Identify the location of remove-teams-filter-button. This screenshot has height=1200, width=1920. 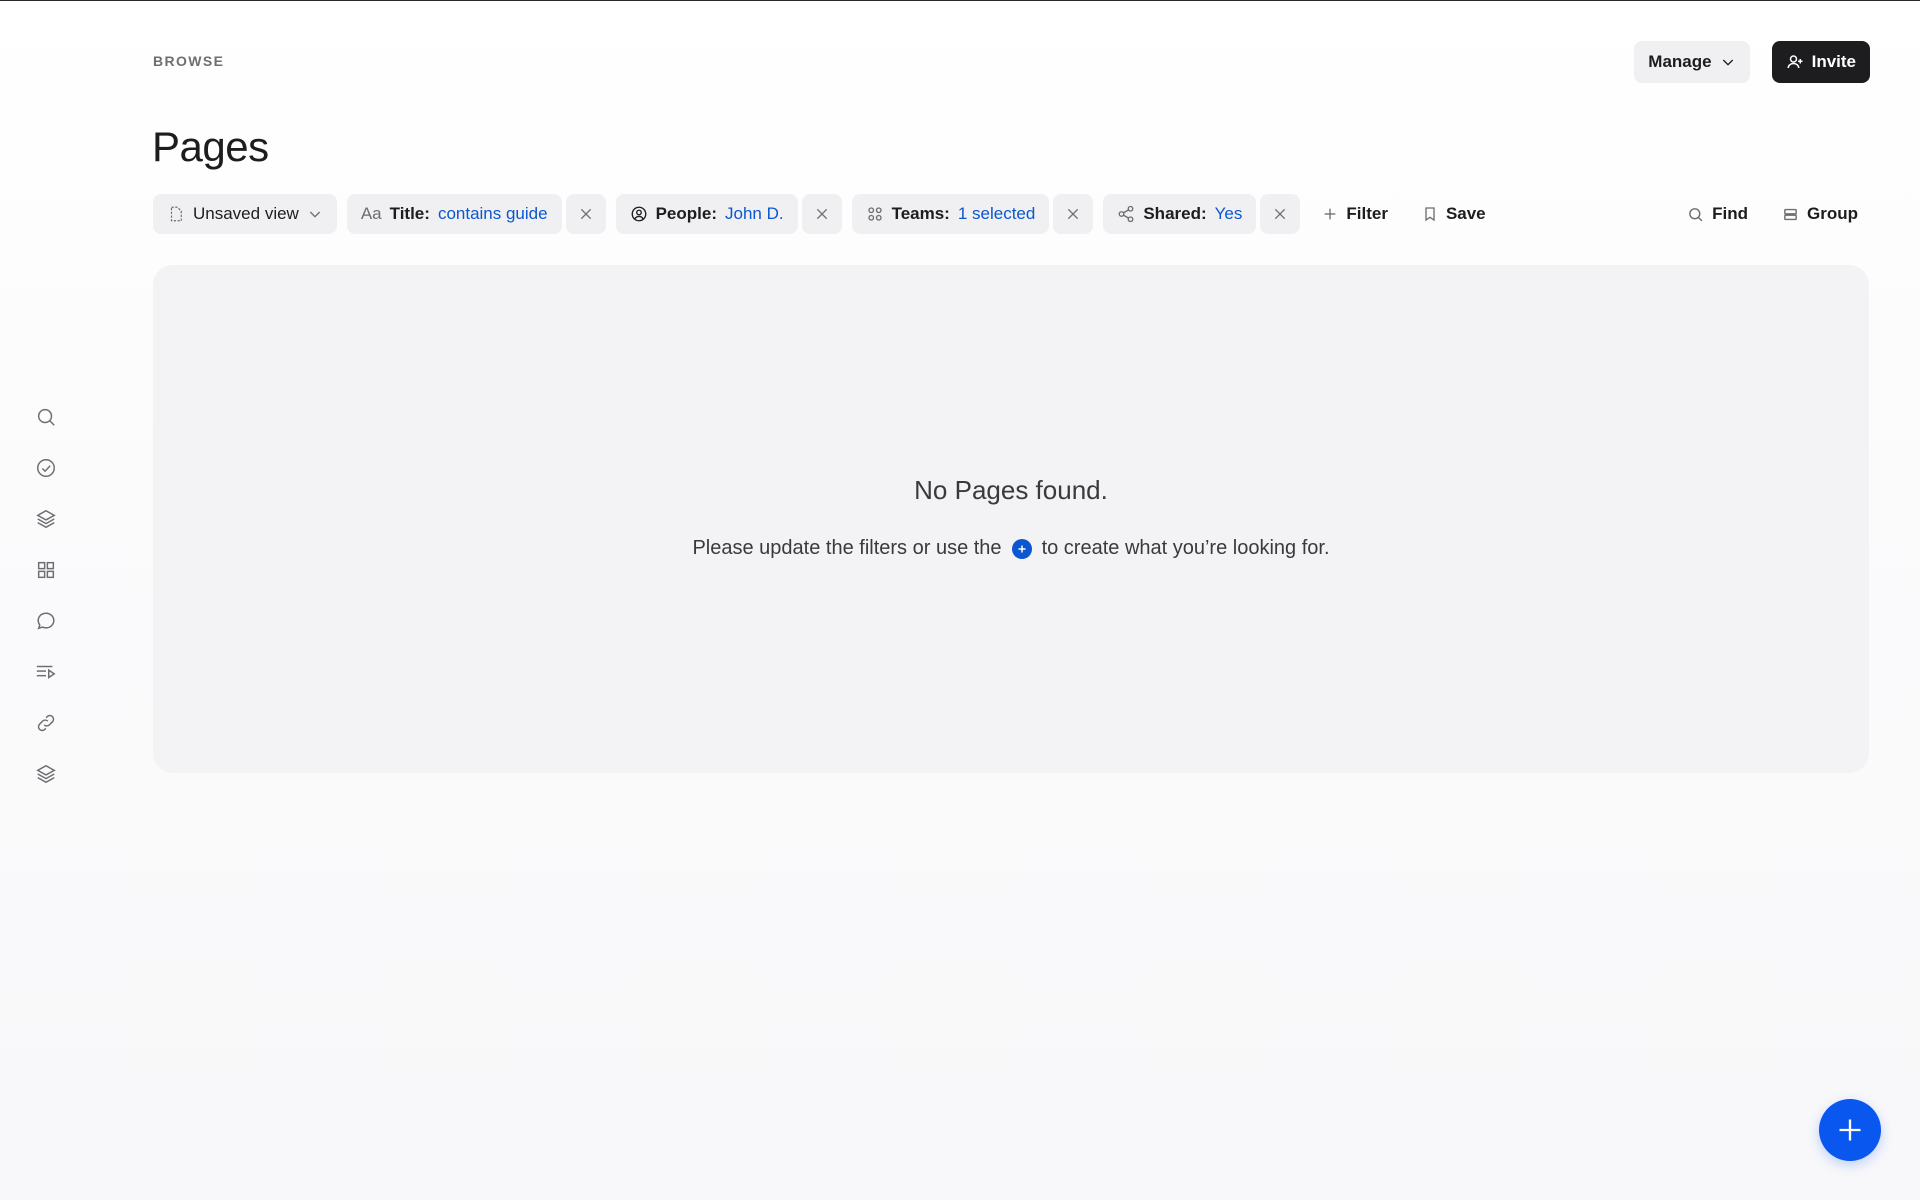
(1073, 214).